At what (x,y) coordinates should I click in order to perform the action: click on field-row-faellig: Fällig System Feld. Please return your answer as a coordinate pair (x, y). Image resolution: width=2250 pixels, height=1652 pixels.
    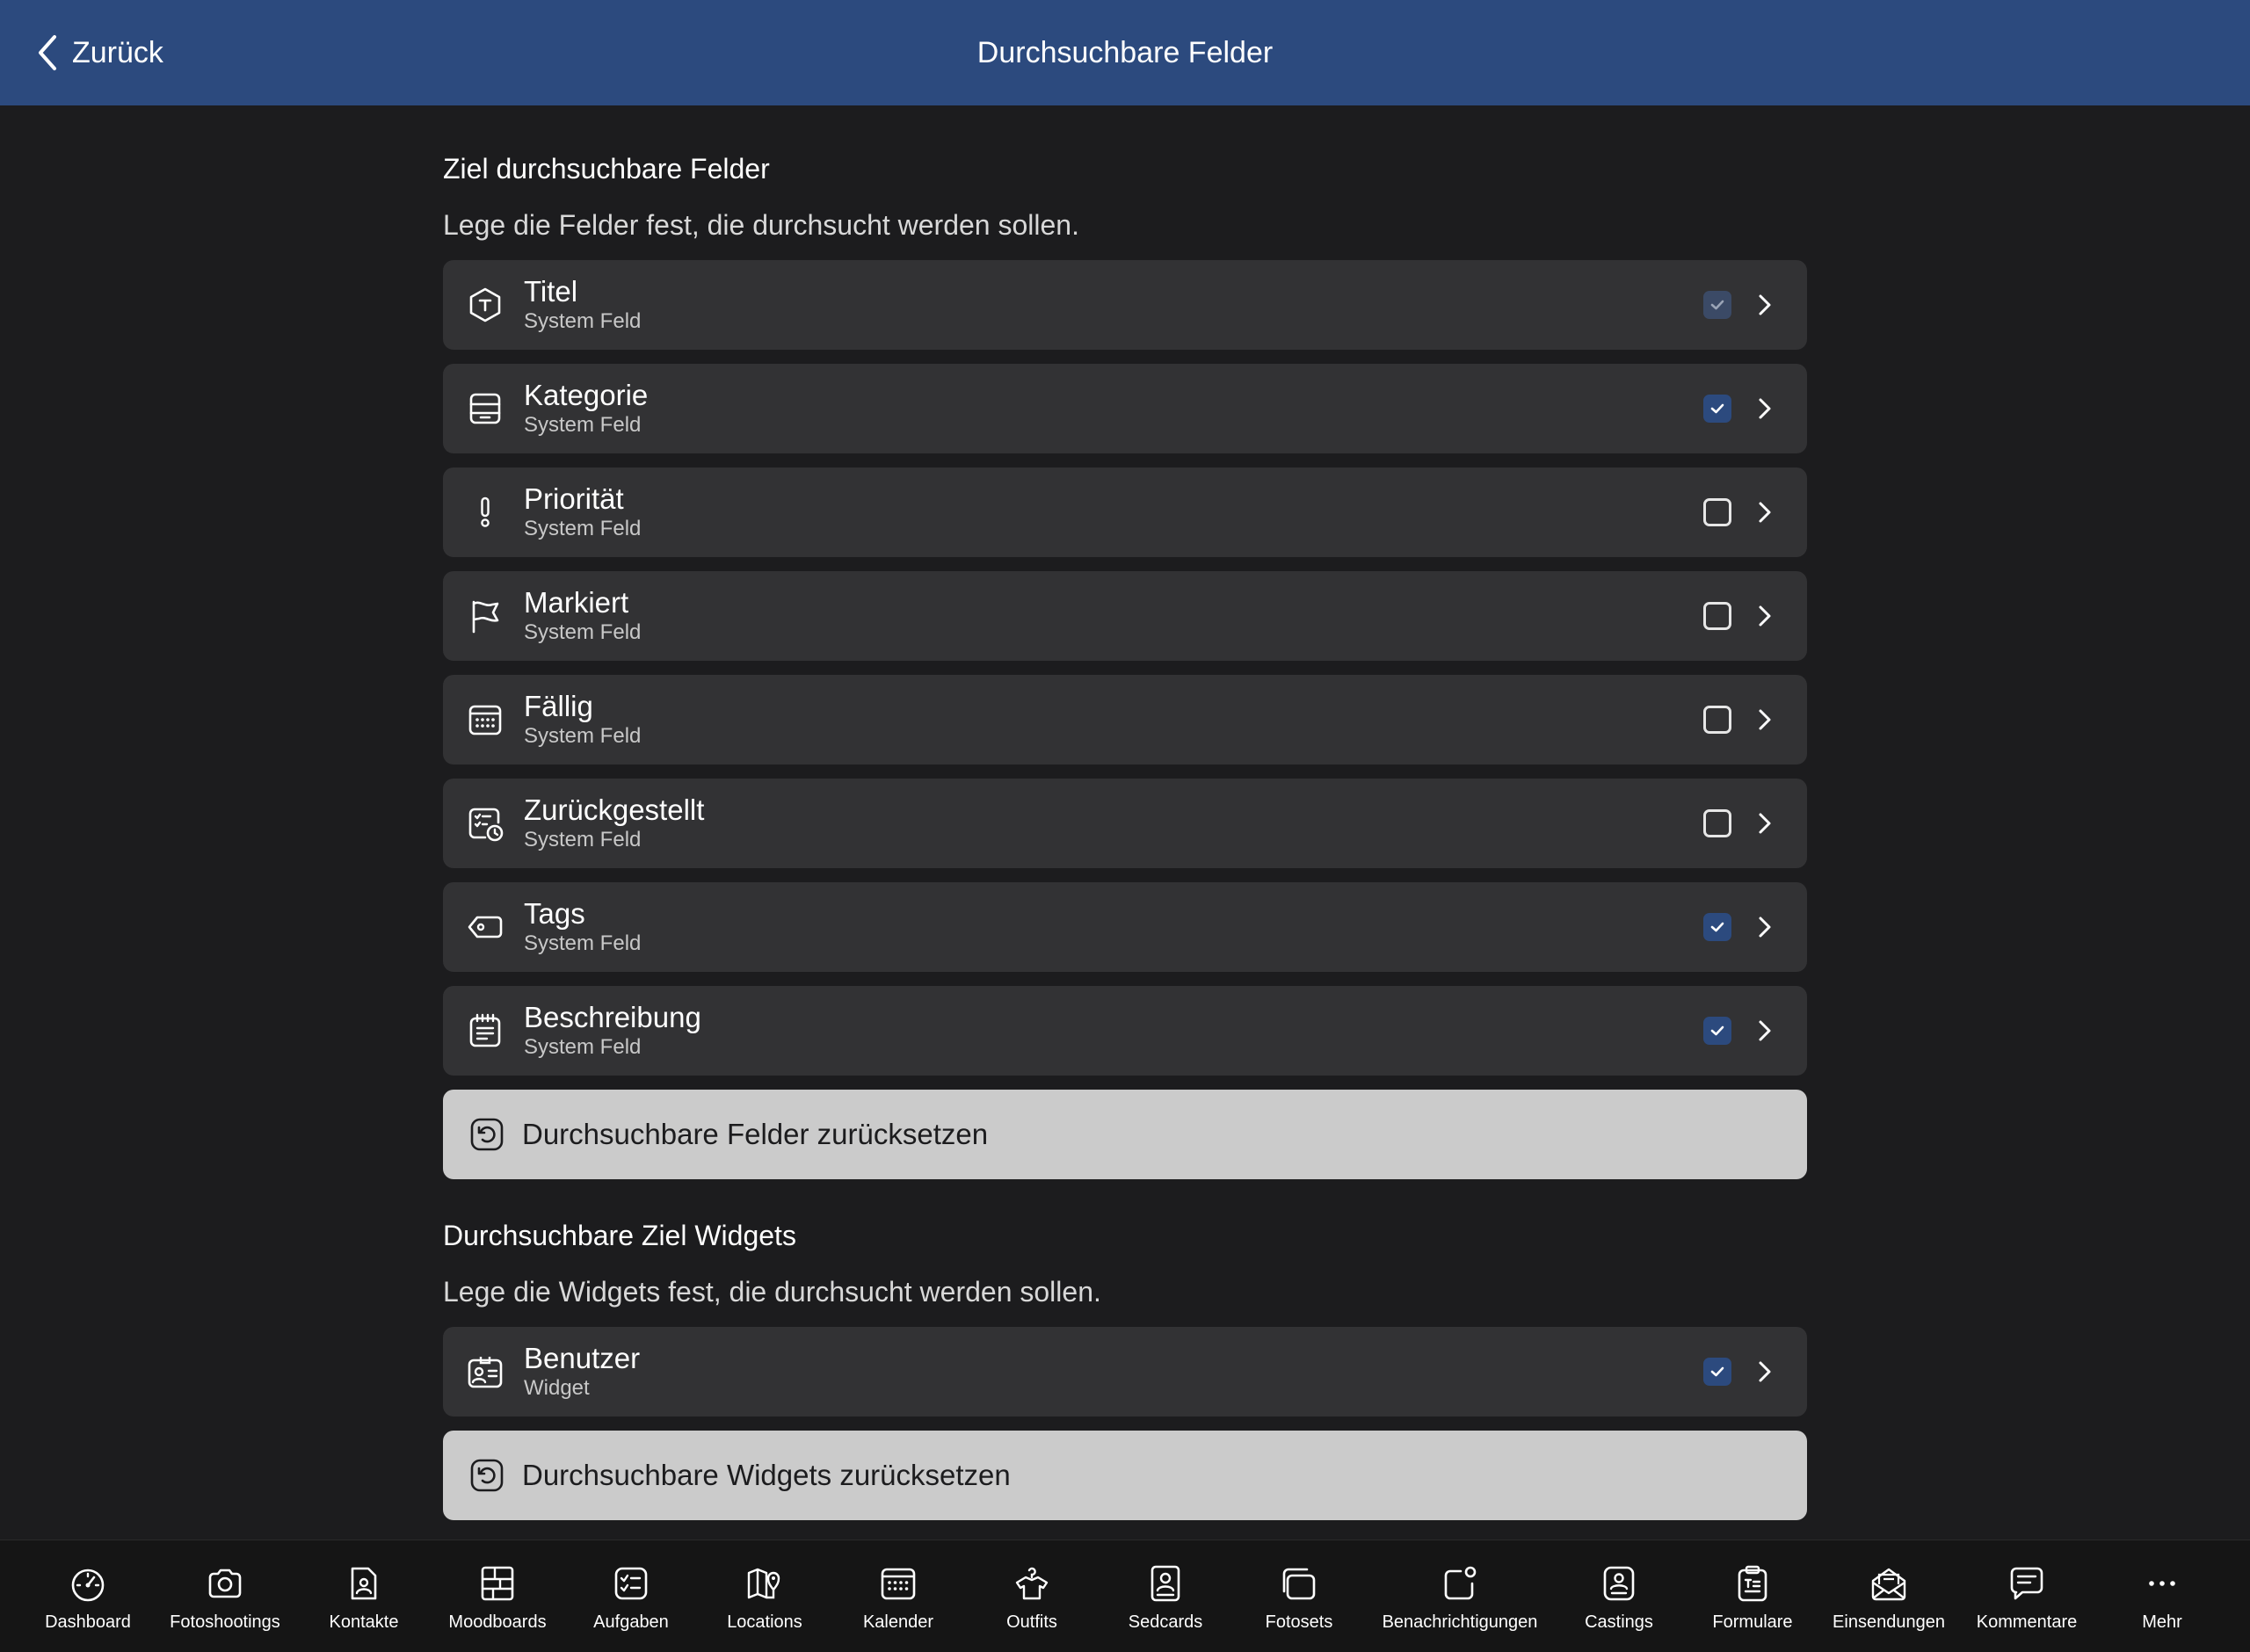
    Looking at the image, I should click on (1125, 719).